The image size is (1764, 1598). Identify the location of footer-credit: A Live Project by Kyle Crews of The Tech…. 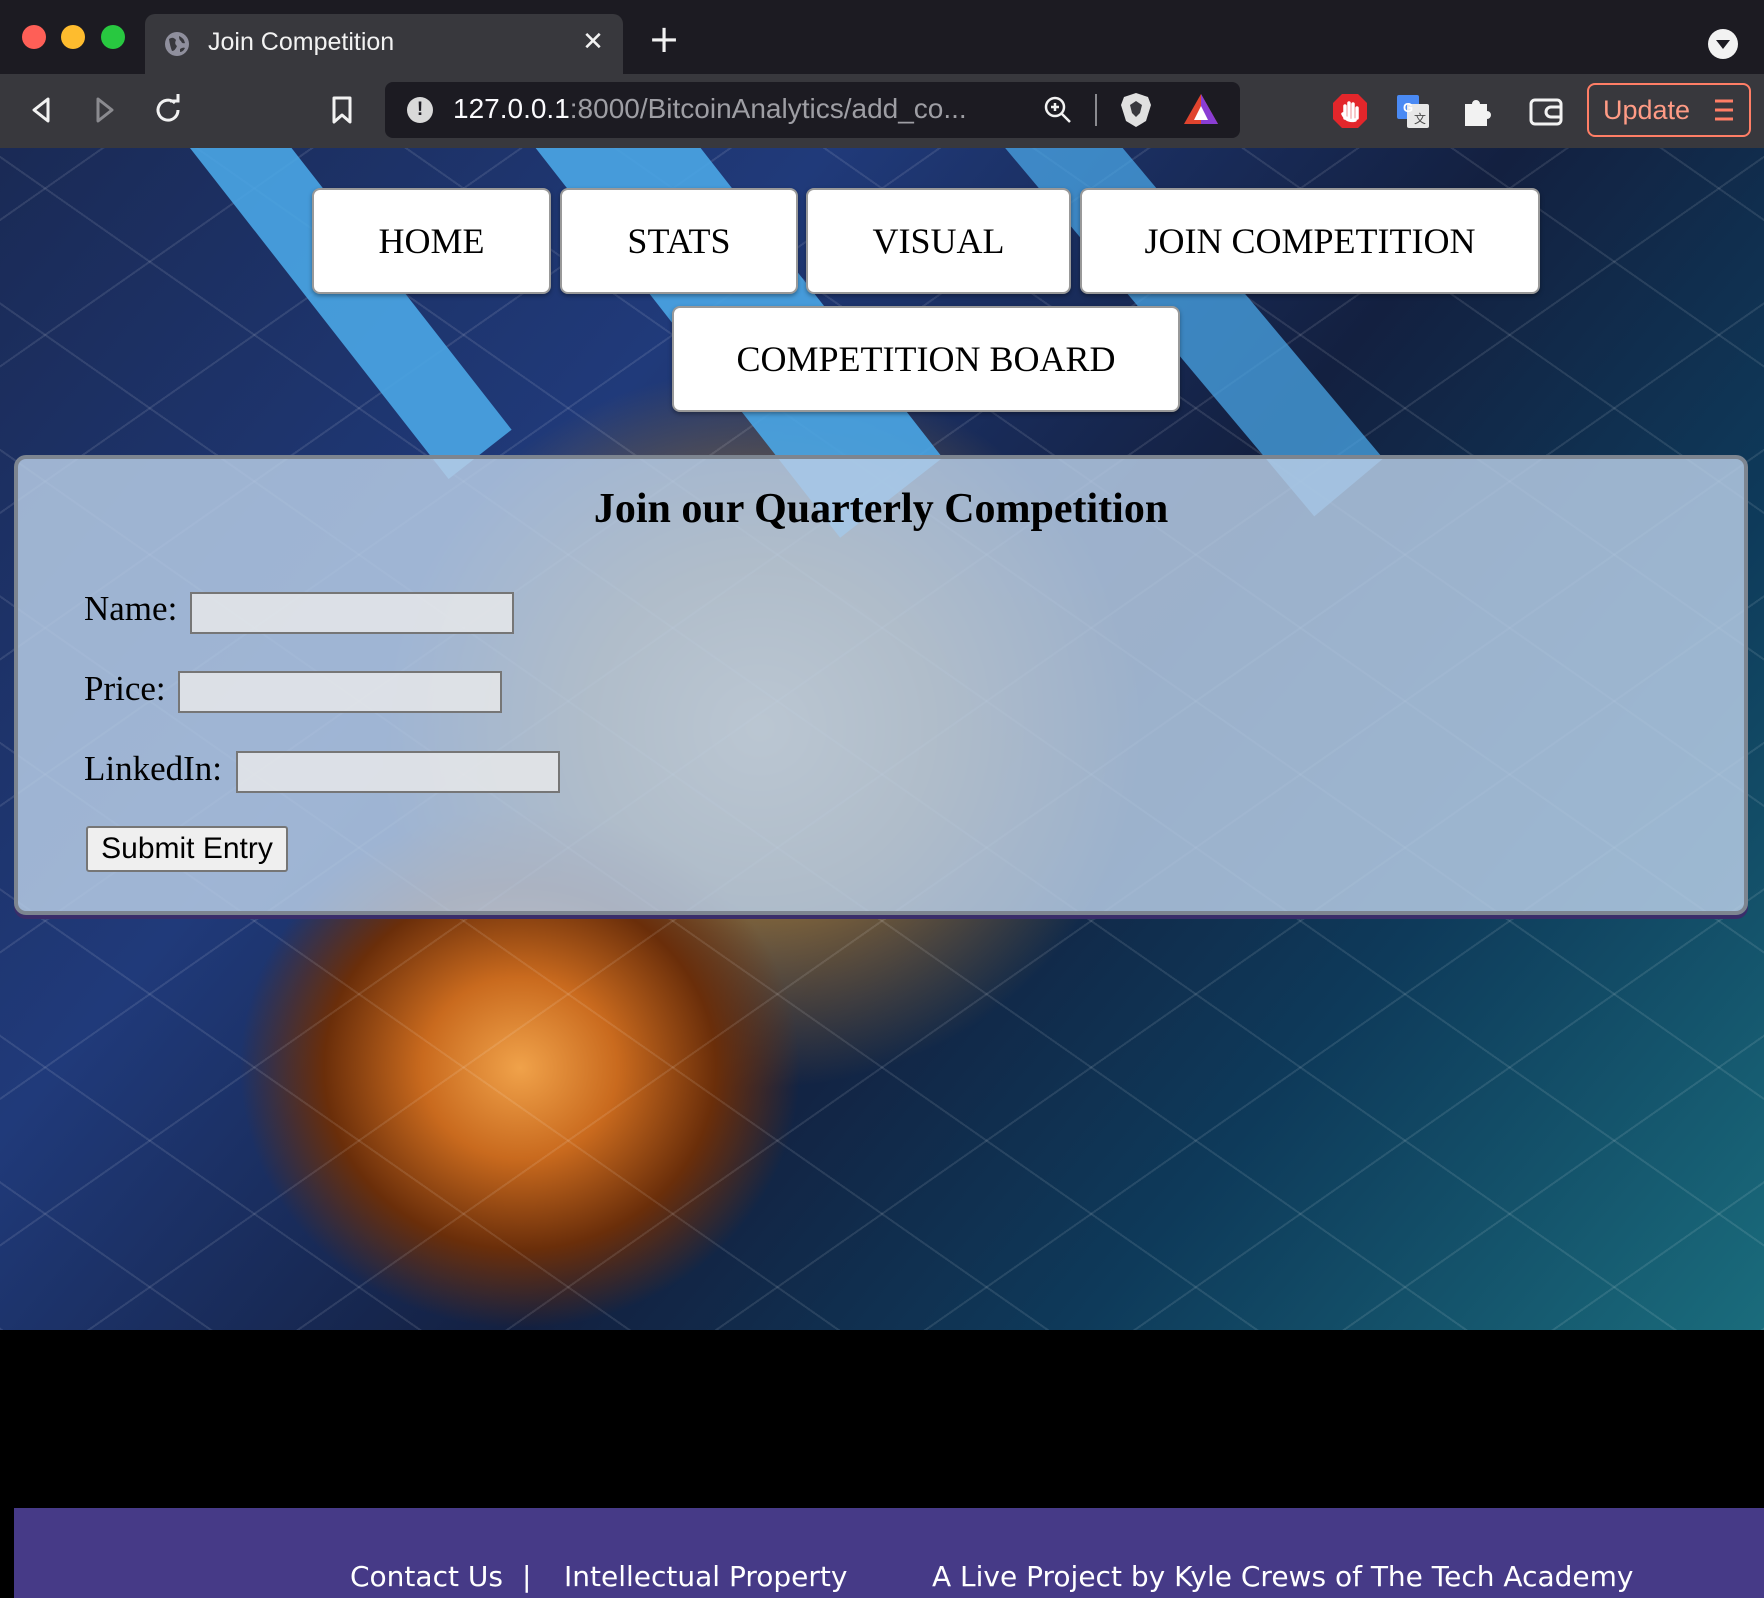
(1283, 1576).